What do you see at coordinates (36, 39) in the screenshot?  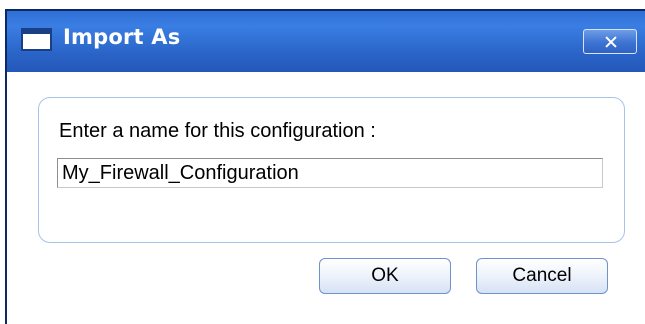 I see `window-icon` at bounding box center [36, 39].